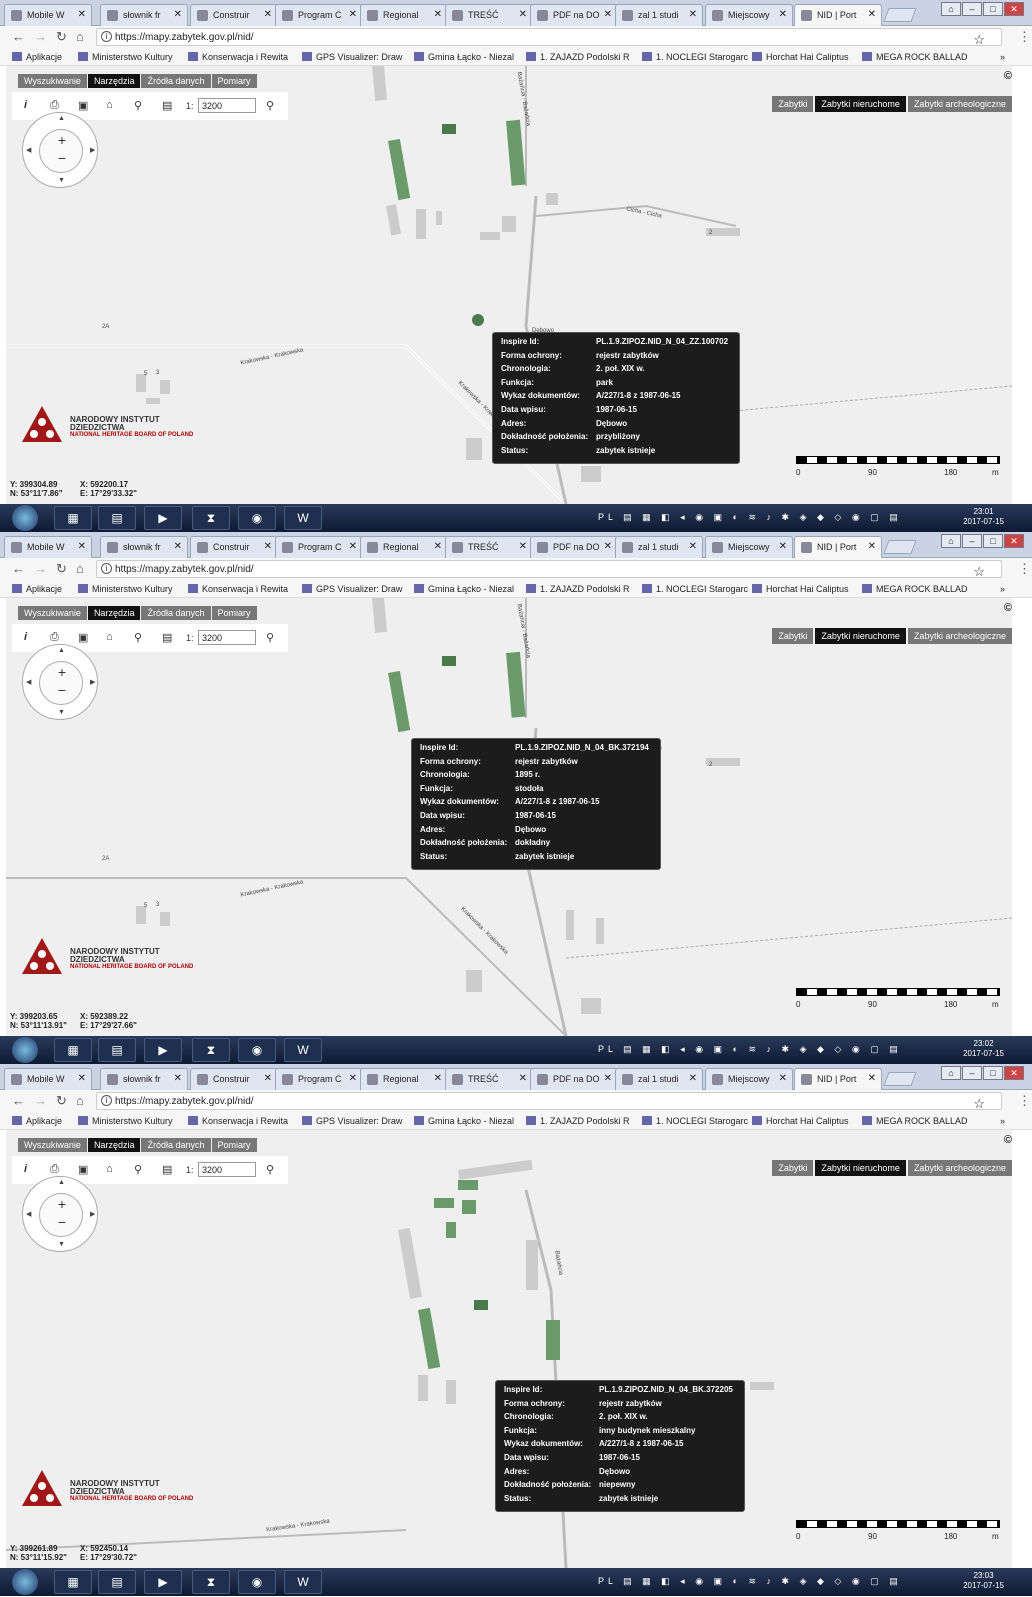 The image size is (1032, 1597). What do you see at coordinates (238, 57) in the screenshot?
I see `bookmark-item: Konserwacja i Rewita` at bounding box center [238, 57].